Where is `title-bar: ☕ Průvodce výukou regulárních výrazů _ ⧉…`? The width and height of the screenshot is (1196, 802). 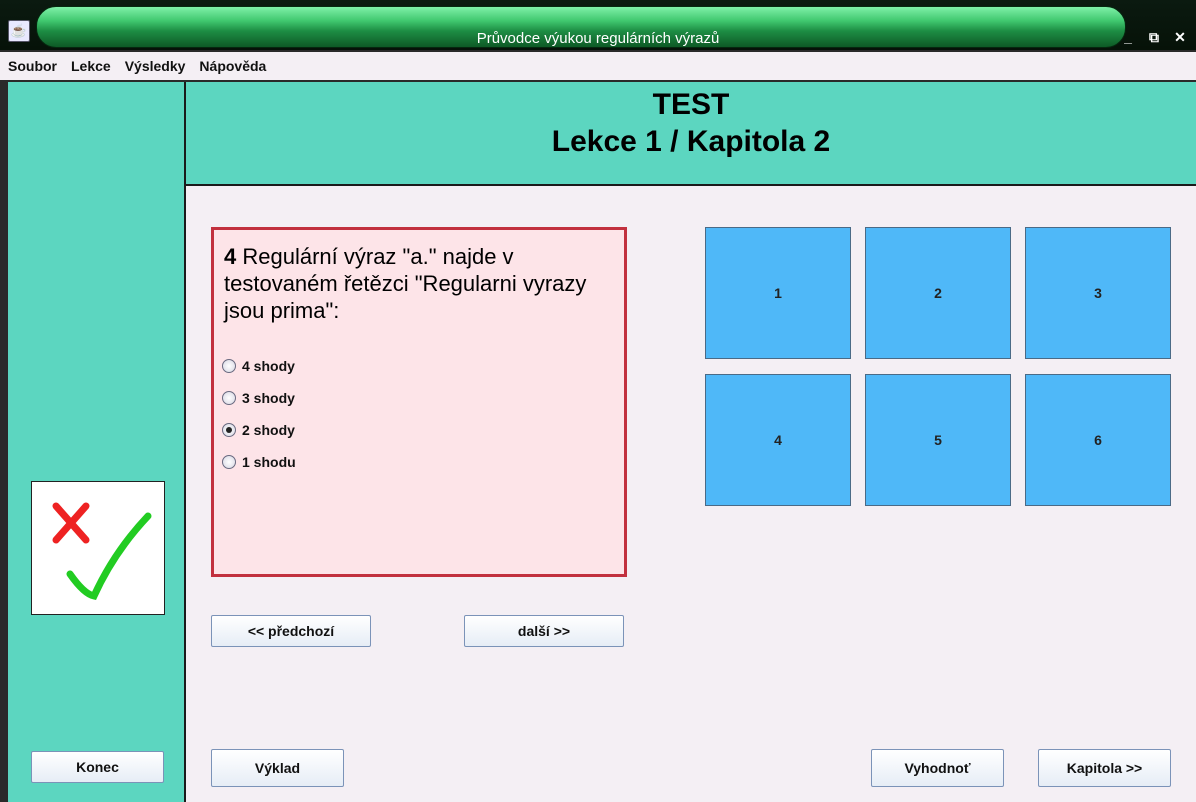
title-bar: ☕ Průvodce výukou regulárních výrazů _ ⧉… is located at coordinates (598, 25).